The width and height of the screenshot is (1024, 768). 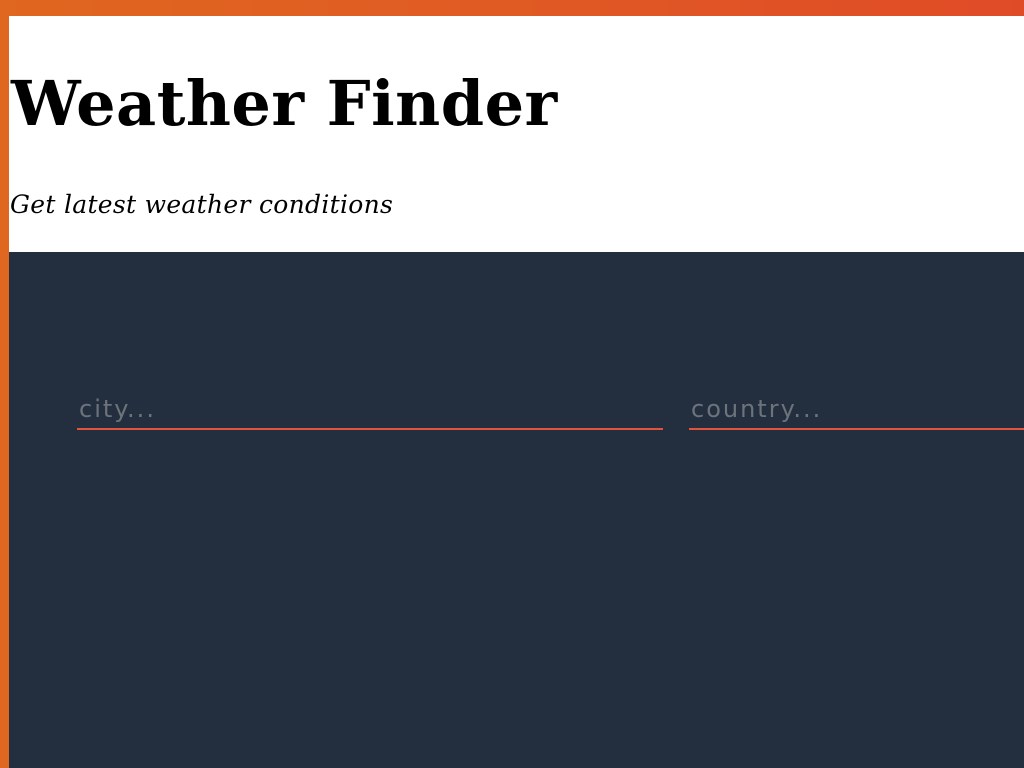 What do you see at coordinates (856, 408) in the screenshot?
I see `country-input` at bounding box center [856, 408].